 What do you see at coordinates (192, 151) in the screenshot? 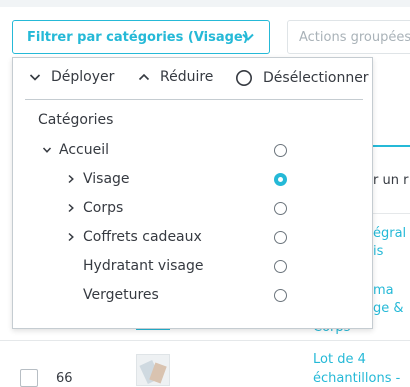
I see `tree-item-accueil: Accueil` at bounding box center [192, 151].